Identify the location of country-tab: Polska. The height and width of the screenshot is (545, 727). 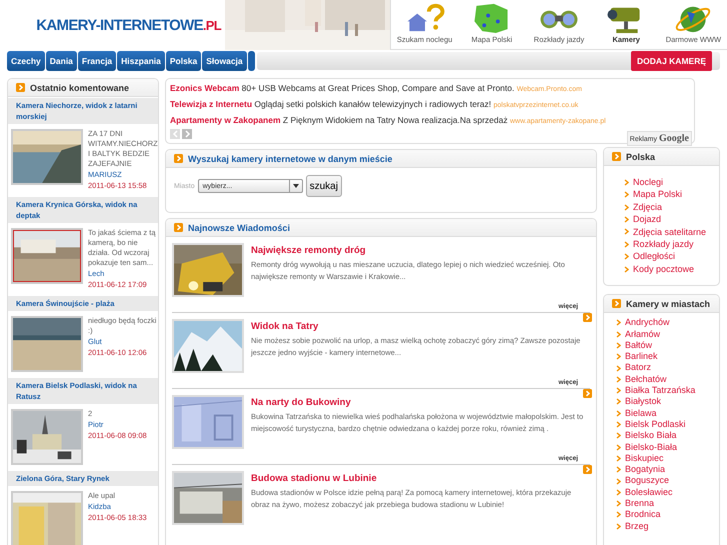
(184, 61).